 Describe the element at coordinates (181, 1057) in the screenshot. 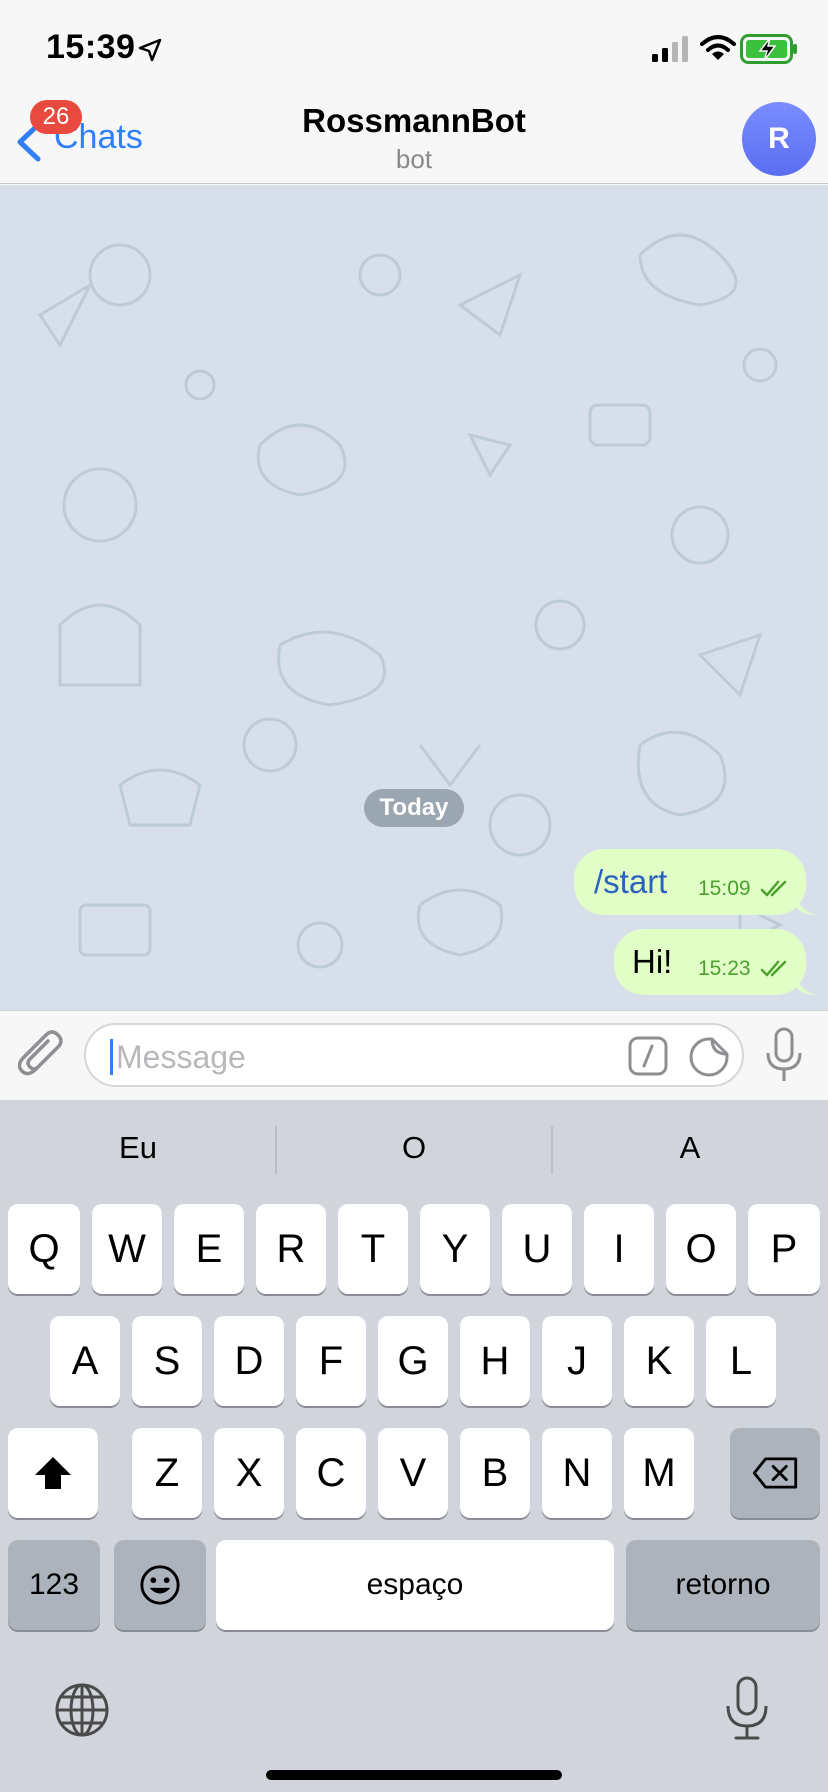

I see `message-placeholder: Message` at that location.